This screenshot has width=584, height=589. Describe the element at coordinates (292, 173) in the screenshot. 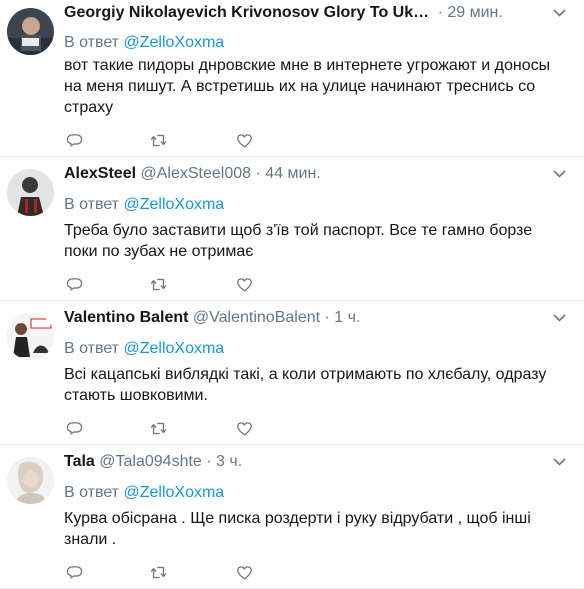

I see `timestamp: 44 мин.` at that location.